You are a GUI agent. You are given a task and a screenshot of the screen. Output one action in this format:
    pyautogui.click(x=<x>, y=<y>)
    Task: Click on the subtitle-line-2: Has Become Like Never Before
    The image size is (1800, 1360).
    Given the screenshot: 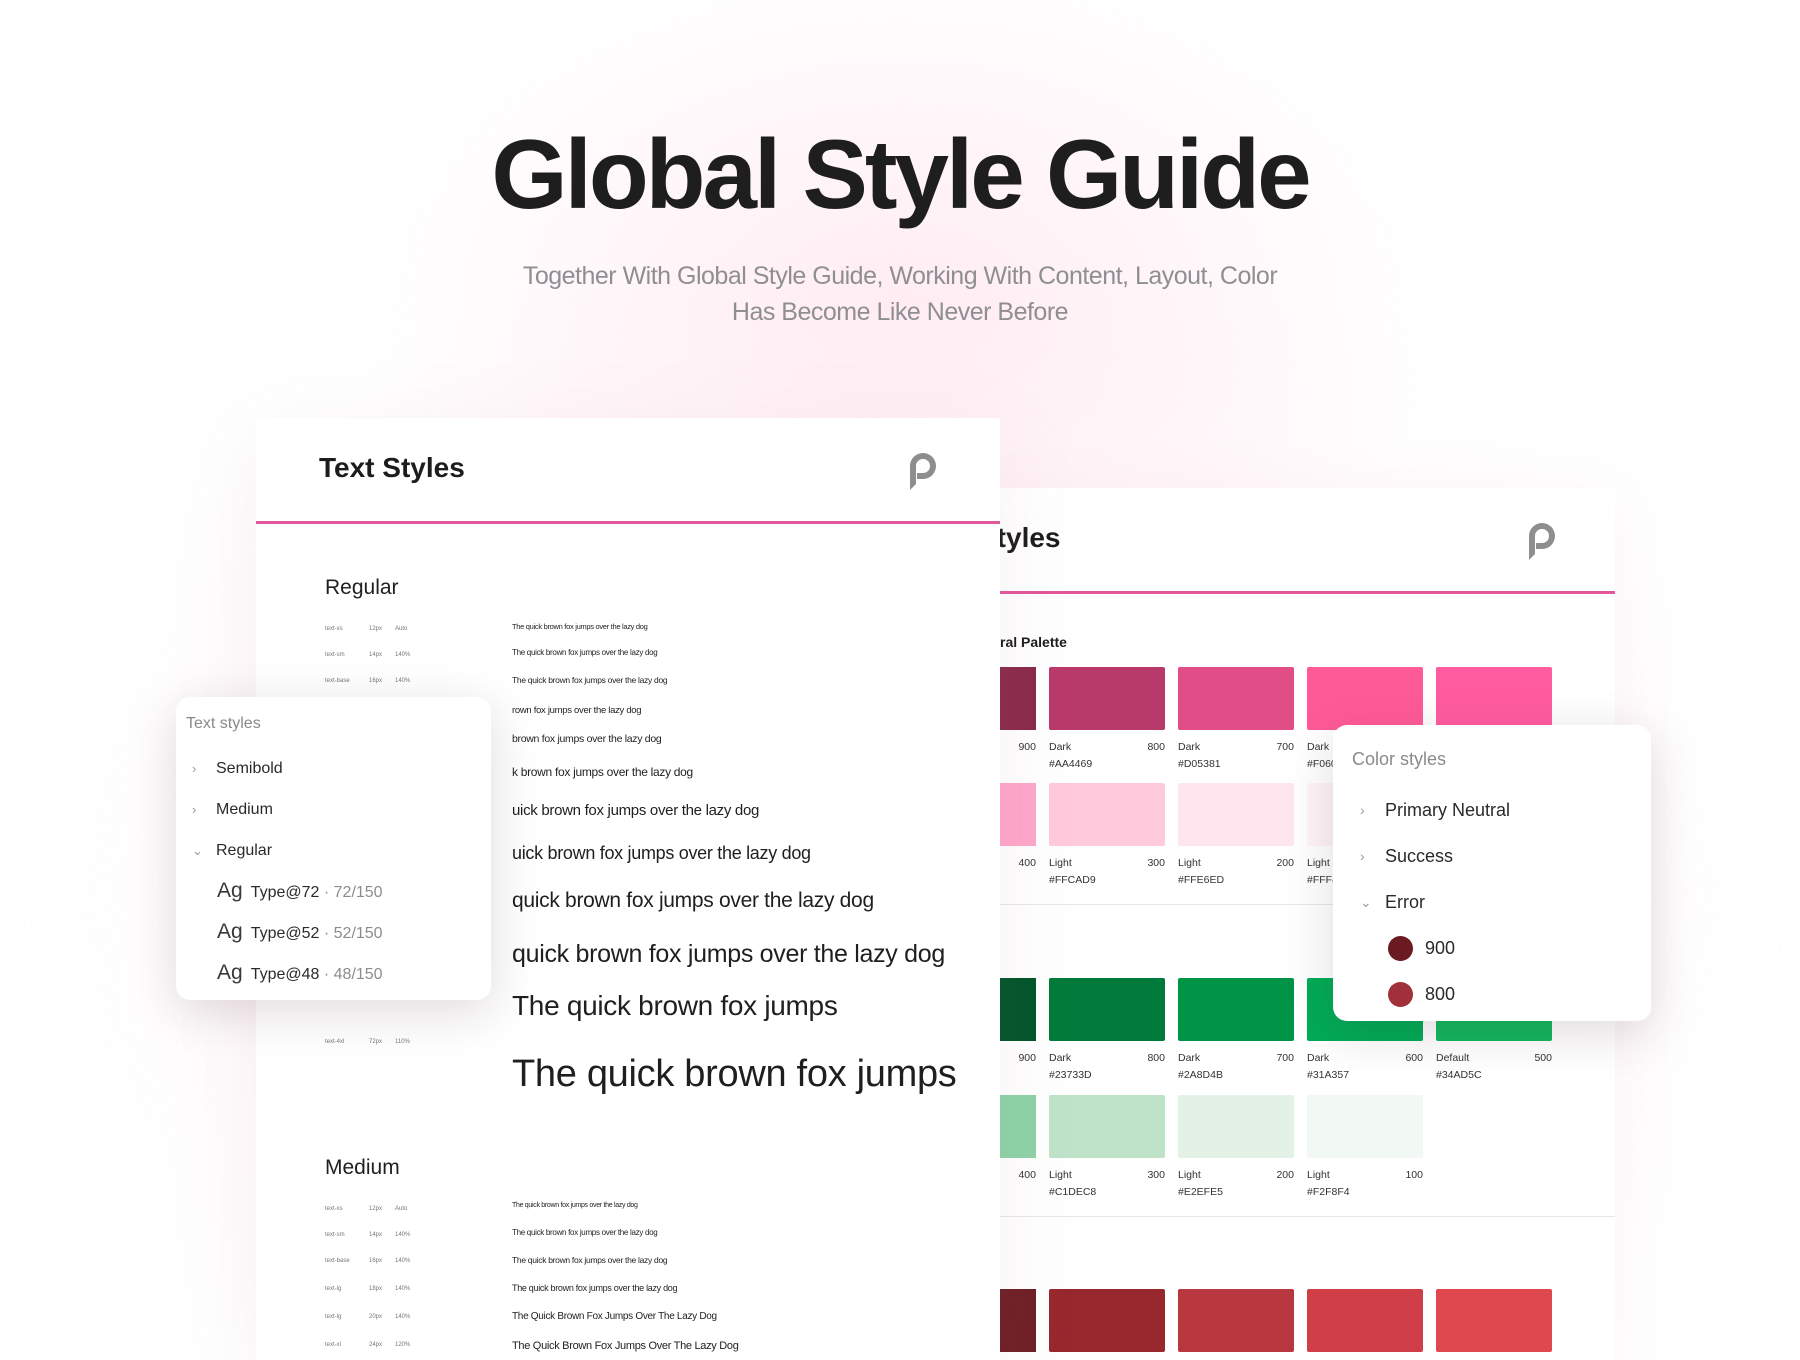 What is the action you would take?
    pyautogui.click(x=900, y=312)
    